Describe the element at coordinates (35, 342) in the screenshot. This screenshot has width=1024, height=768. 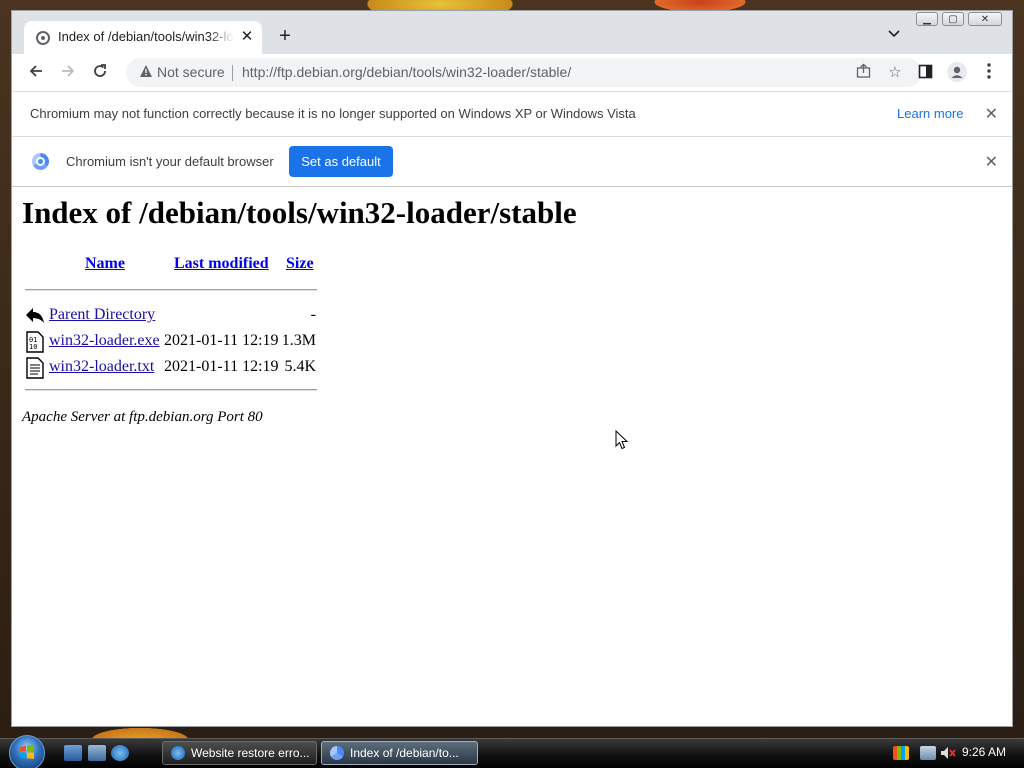
I see `binary-file-icon: 01 10` at that location.